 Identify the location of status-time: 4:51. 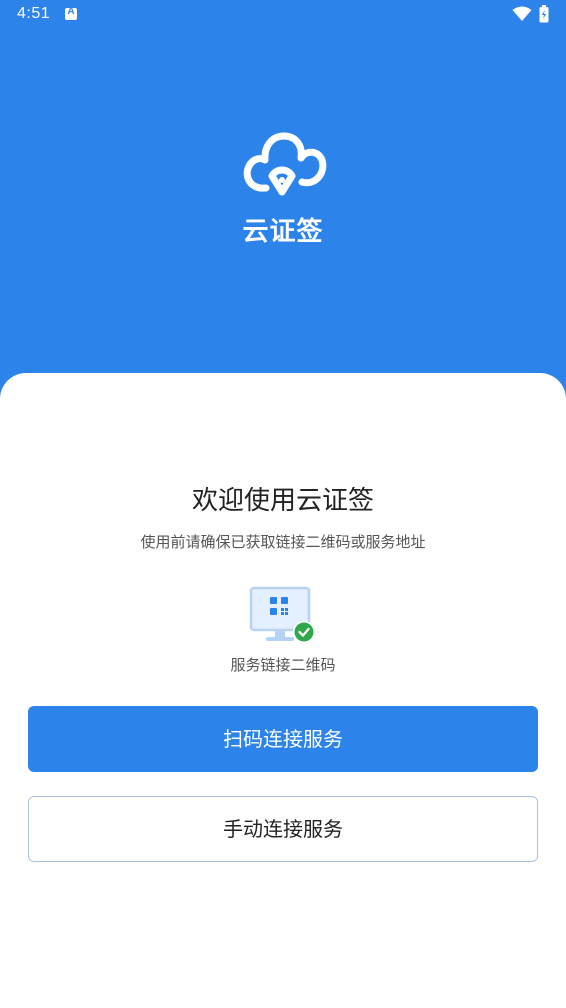
(34, 13).